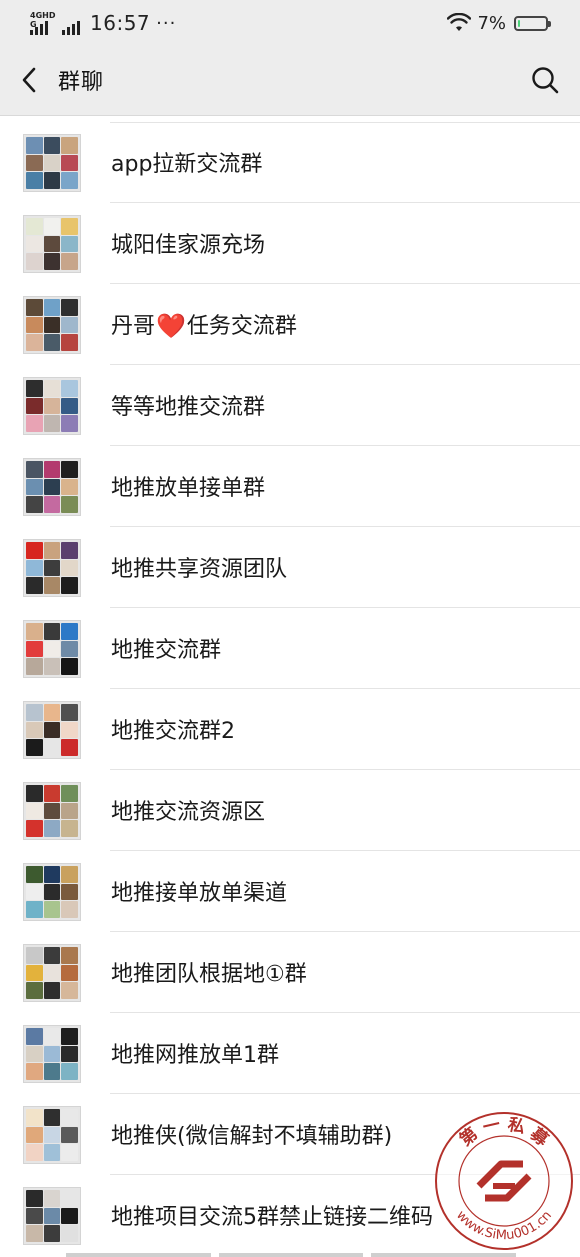 The image size is (580, 1257). I want to click on group-name-part: 任务交流群, so click(241, 326).